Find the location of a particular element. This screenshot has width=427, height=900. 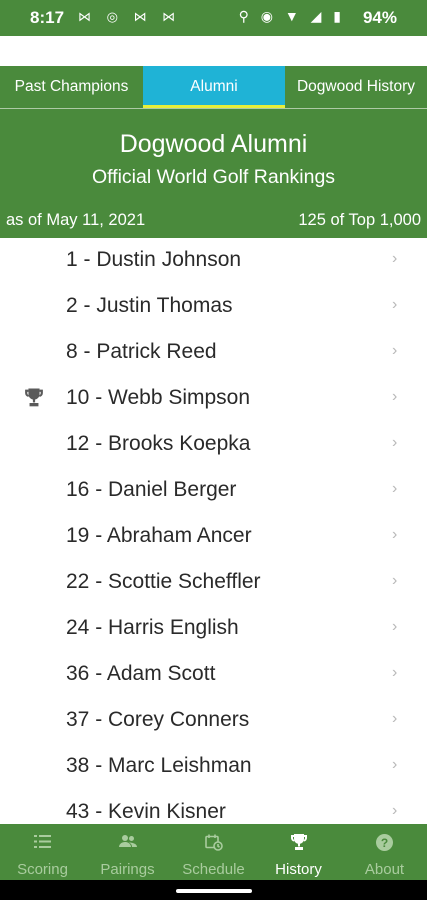

list-item: 22 - Scottie Scheffler › is located at coordinates (213, 583).